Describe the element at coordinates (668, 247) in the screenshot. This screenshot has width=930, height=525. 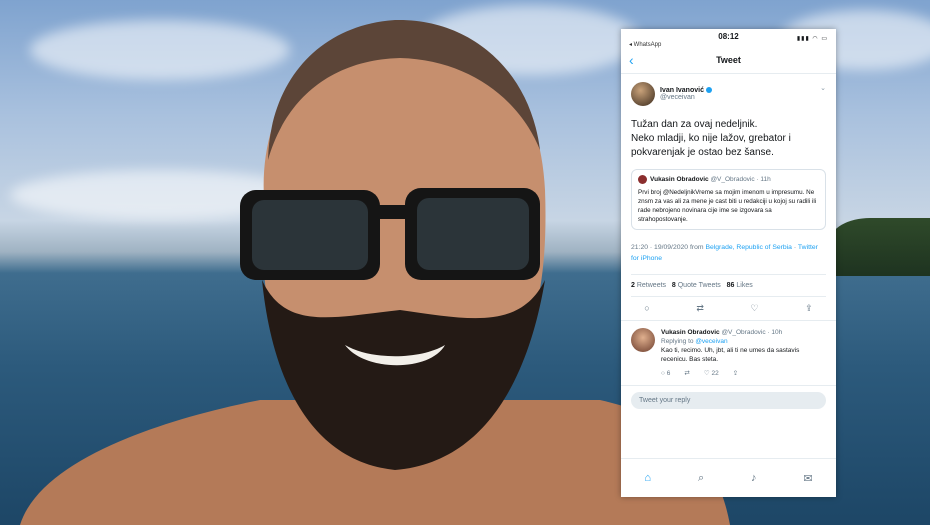
I see `tweet-timestamp: 21:20 · 19/09/2020 from` at that location.